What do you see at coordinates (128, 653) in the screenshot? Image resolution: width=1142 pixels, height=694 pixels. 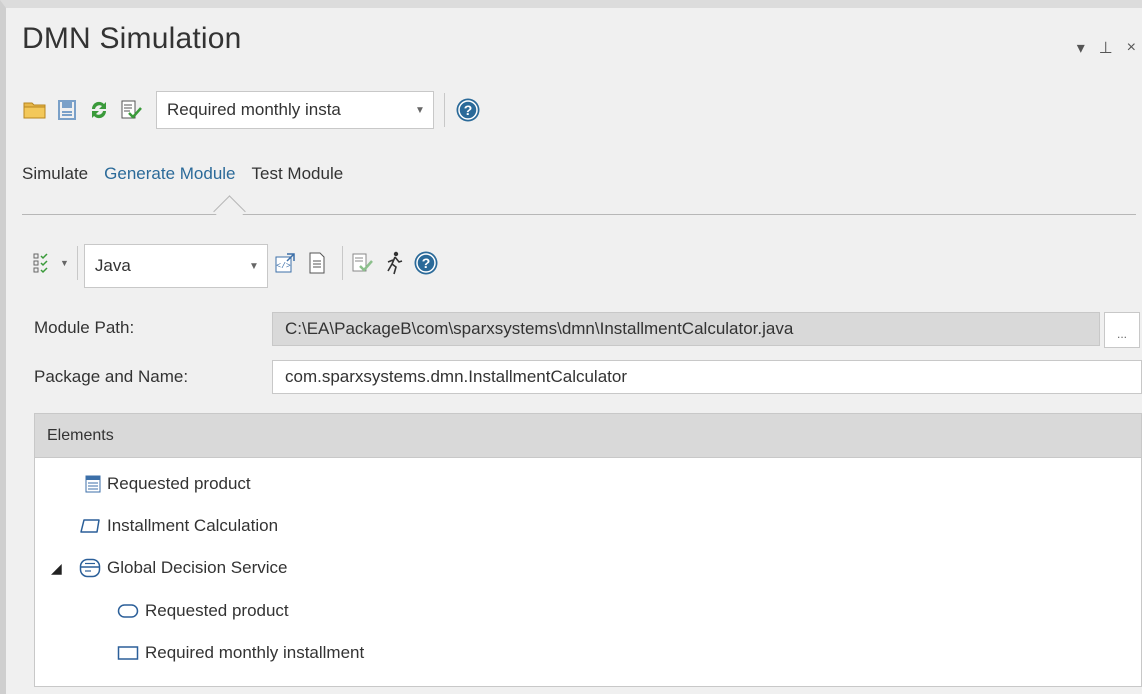 I see `rect-icon` at bounding box center [128, 653].